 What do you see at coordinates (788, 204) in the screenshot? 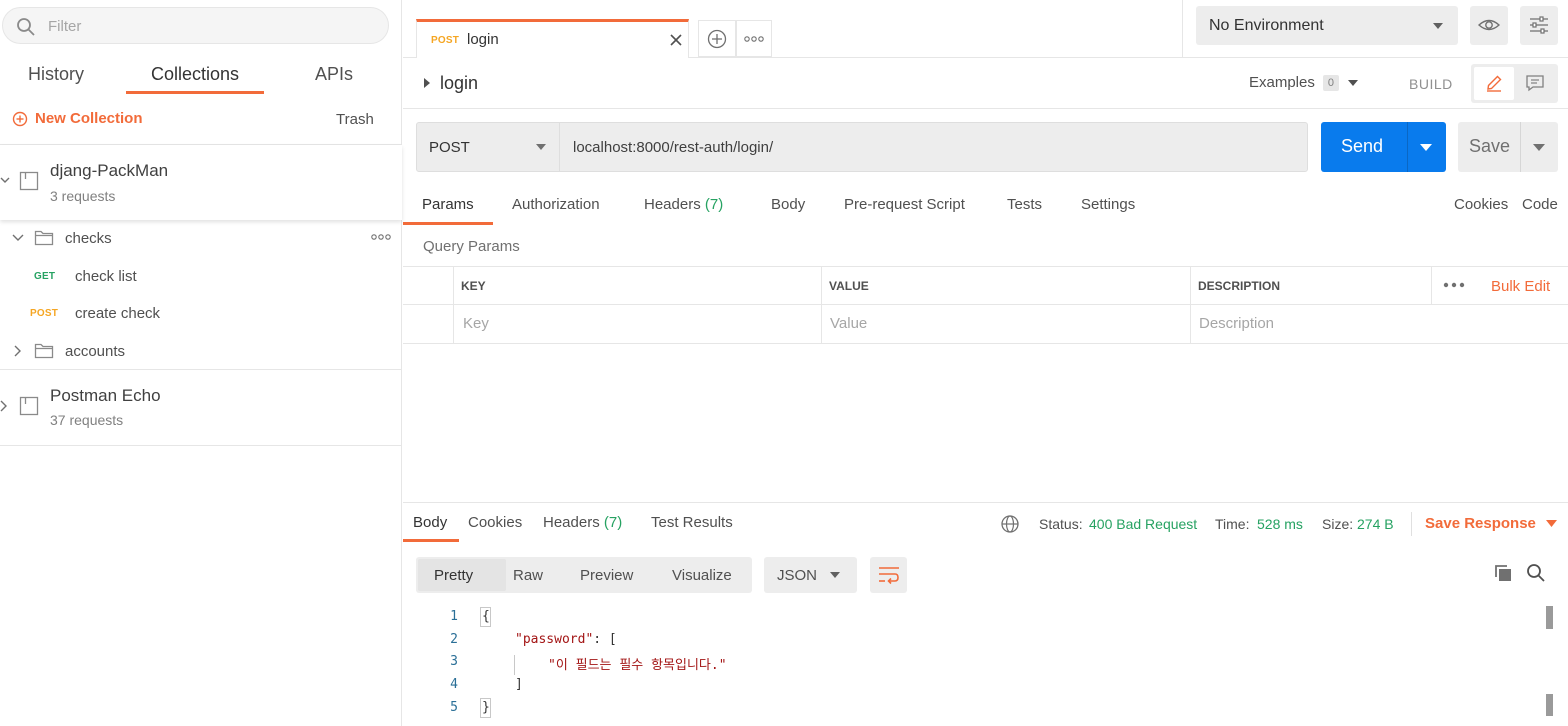
I see `tab-body: Body` at bounding box center [788, 204].